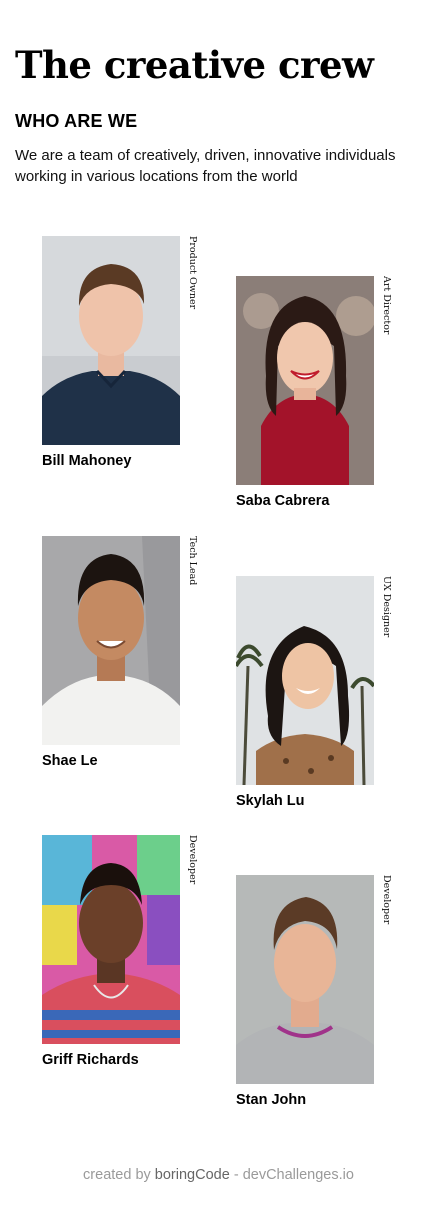 The image size is (437, 1216). I want to click on member-name: Stan John, so click(271, 1100).